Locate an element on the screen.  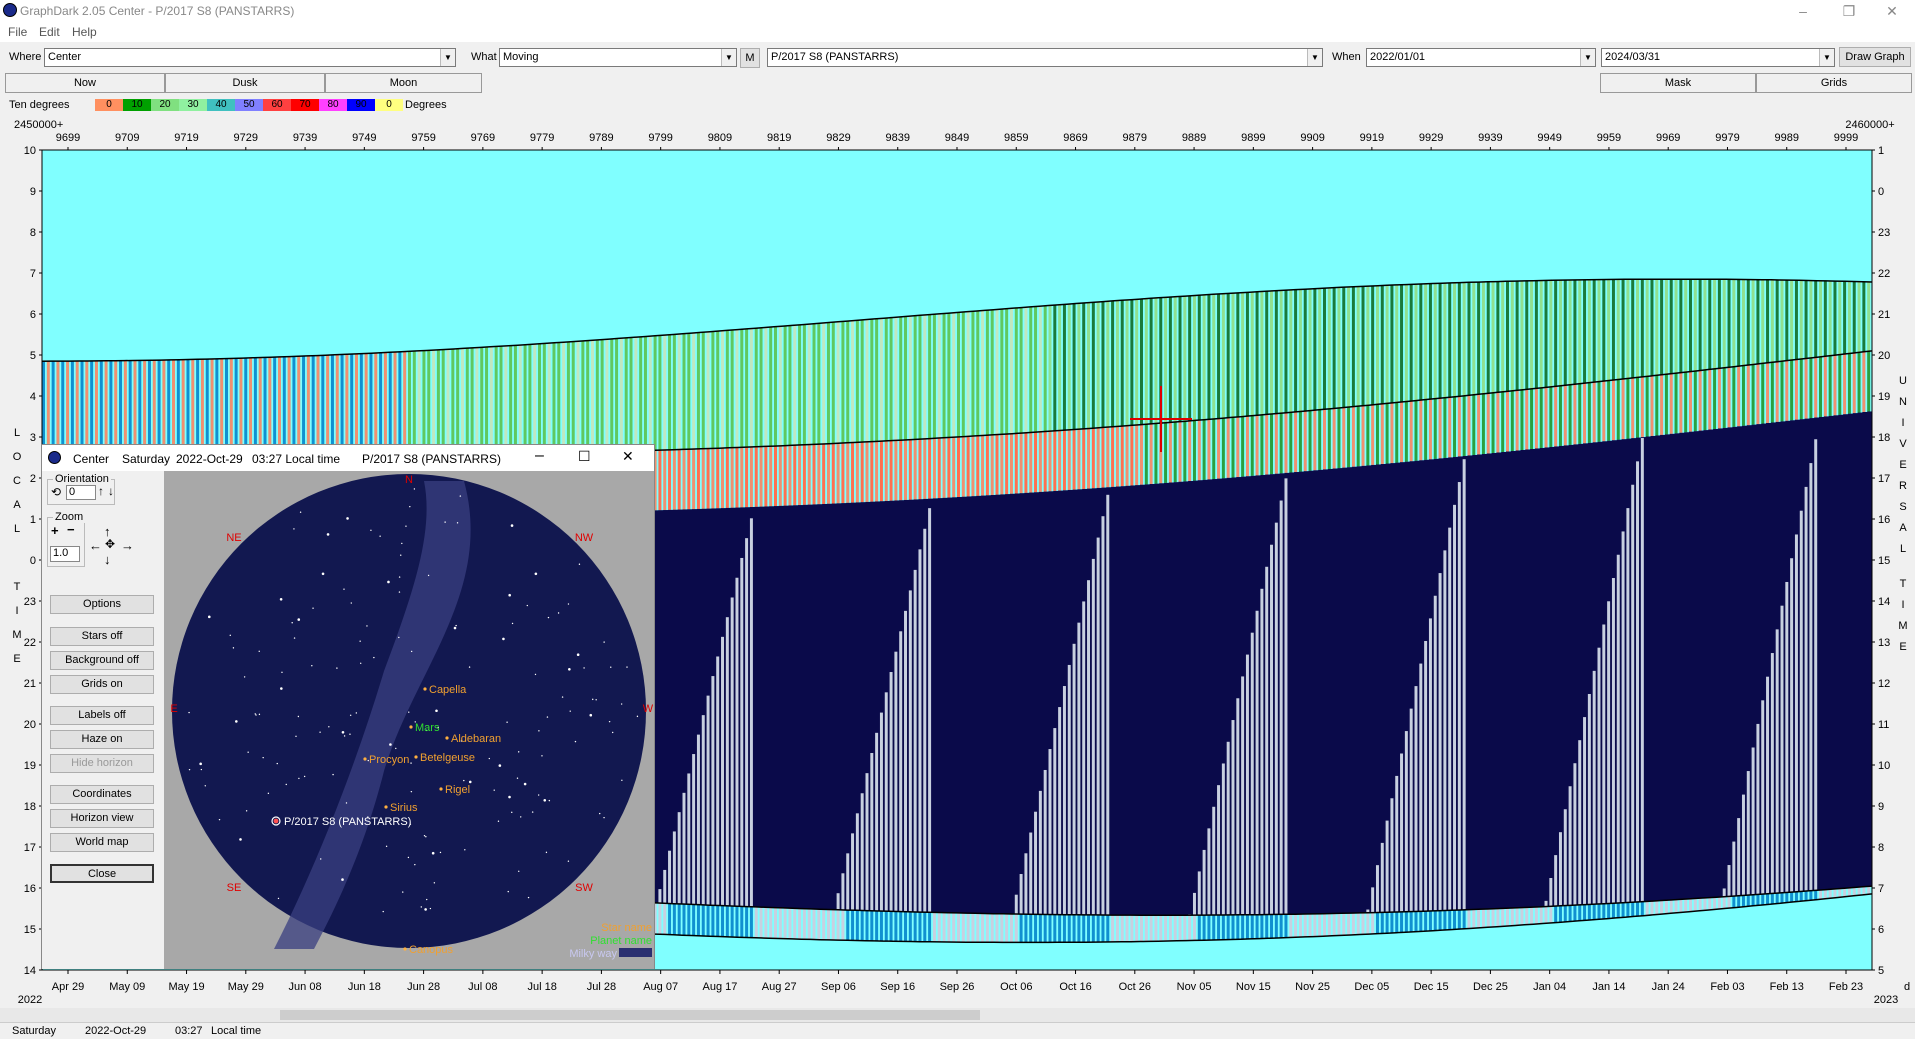
world-map-button: World map is located at coordinates (102, 842).